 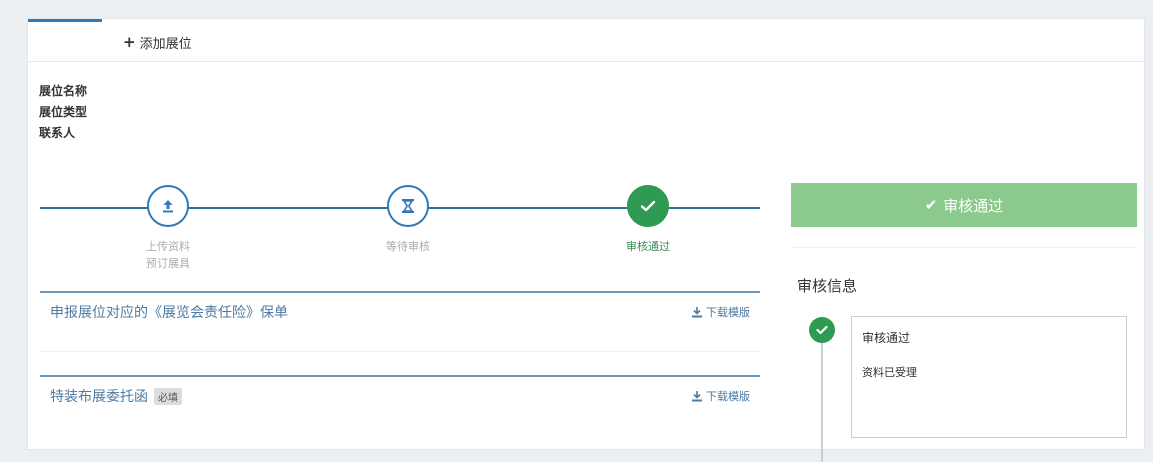 I want to click on tab-bar: + 添加展位, so click(x=586, y=40).